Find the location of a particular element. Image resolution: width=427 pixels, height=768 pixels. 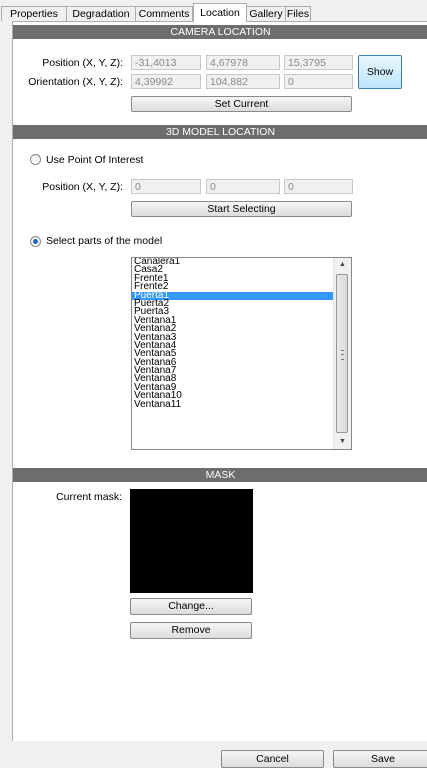

current-mask-label: Current mask: is located at coordinates (89, 497).